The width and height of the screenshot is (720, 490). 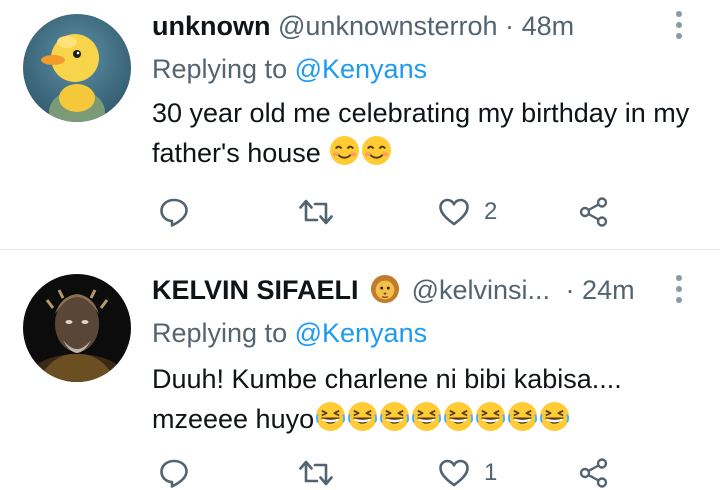 I want to click on like-count: 1, so click(x=491, y=472).